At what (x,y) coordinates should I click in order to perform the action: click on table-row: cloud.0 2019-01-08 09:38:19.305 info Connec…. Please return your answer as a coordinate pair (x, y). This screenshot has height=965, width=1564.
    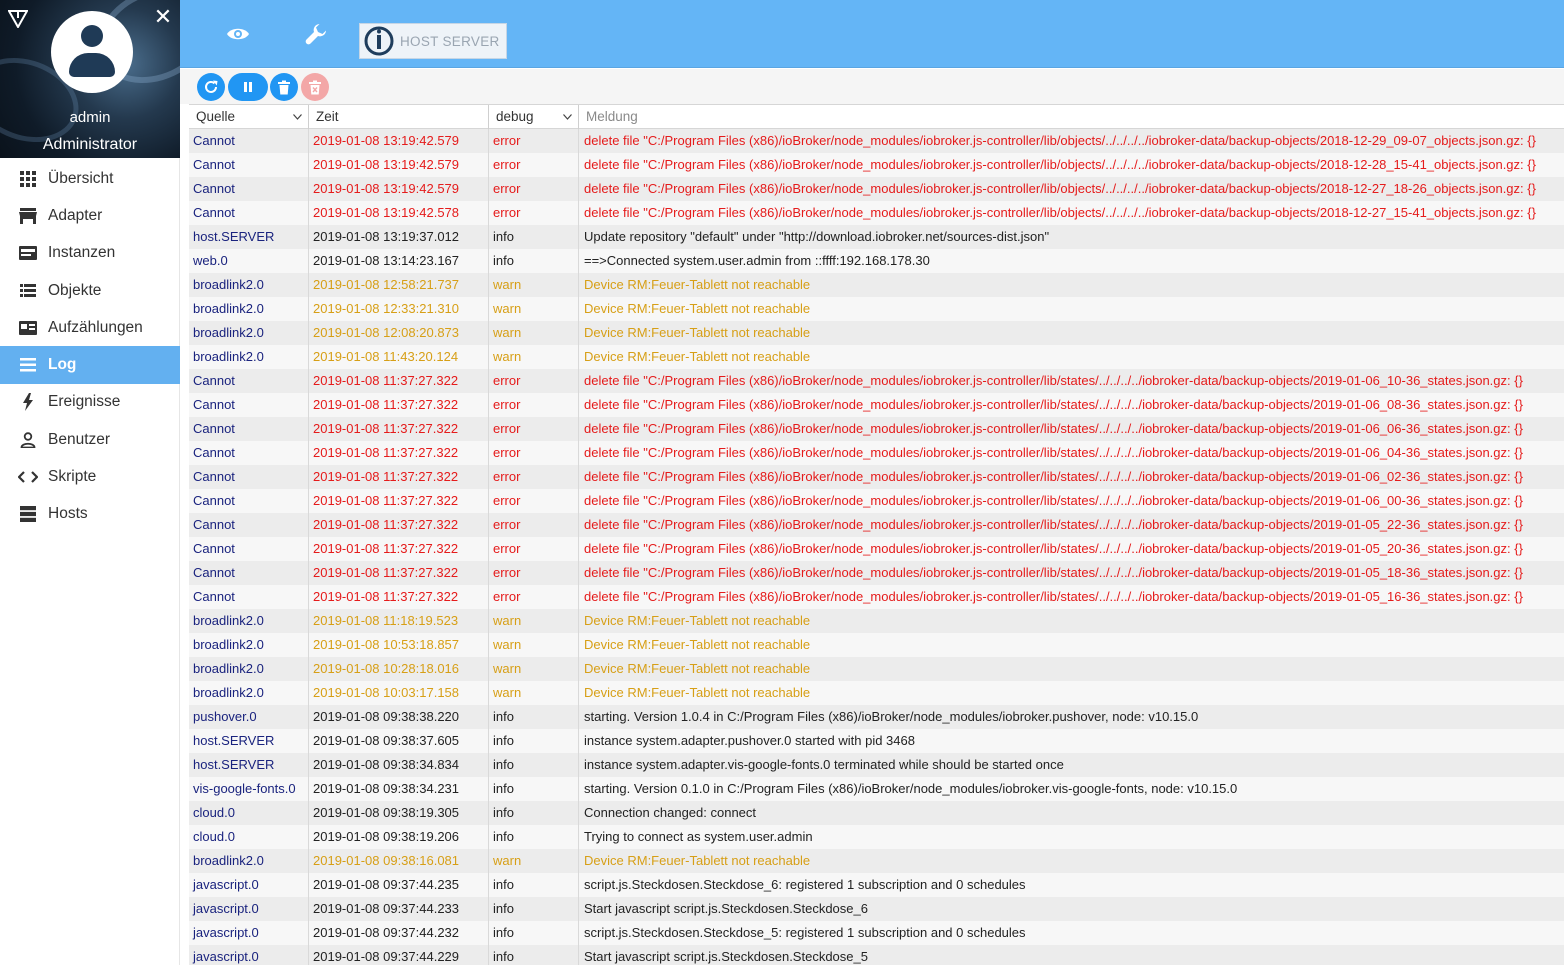
    Looking at the image, I should click on (876, 813).